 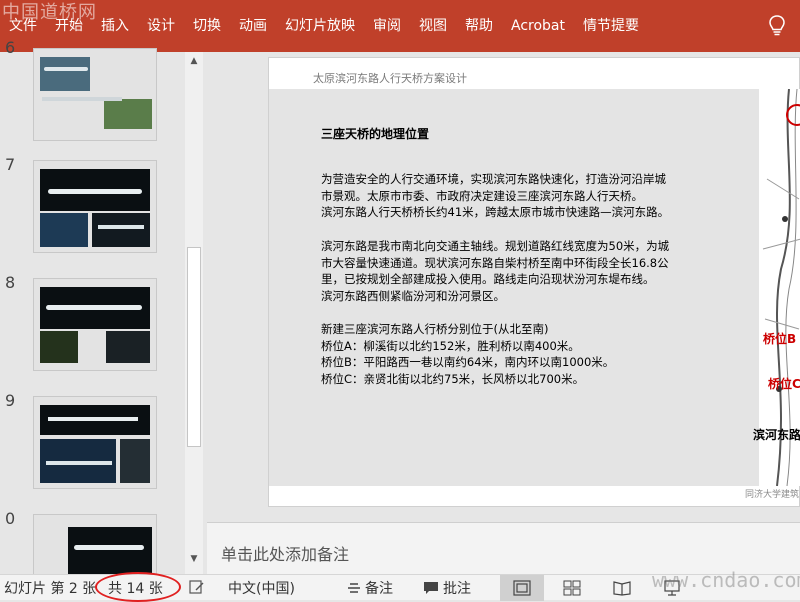 What do you see at coordinates (285, 553) in the screenshot?
I see `notes-placeholder: 单击此处添加备注` at bounding box center [285, 553].